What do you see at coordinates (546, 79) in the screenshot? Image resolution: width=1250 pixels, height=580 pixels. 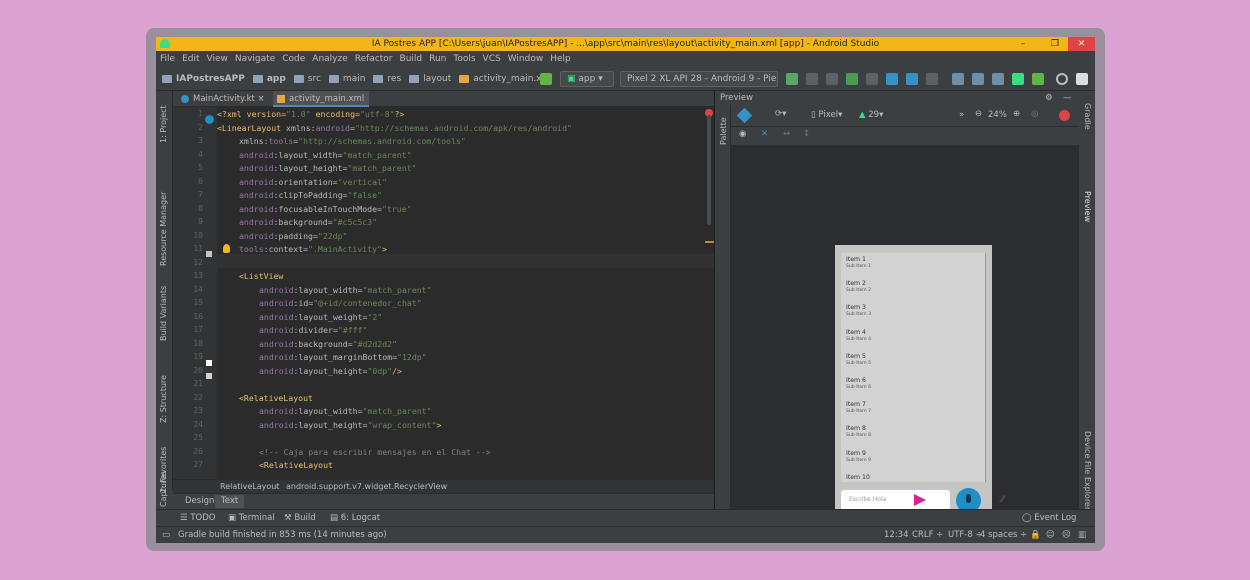 I see `hammer-icon` at bounding box center [546, 79].